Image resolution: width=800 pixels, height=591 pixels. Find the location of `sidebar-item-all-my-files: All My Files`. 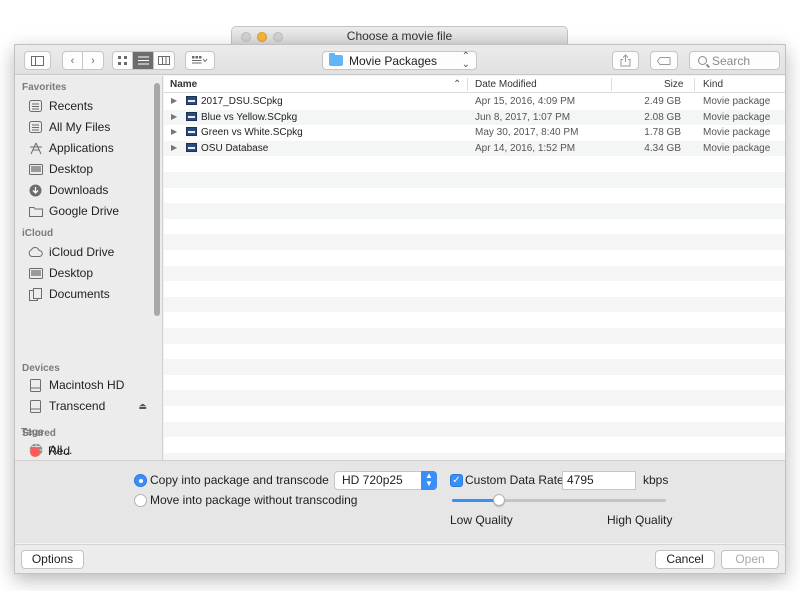

sidebar-item-all-my-files: All My Files is located at coordinates (89, 127).